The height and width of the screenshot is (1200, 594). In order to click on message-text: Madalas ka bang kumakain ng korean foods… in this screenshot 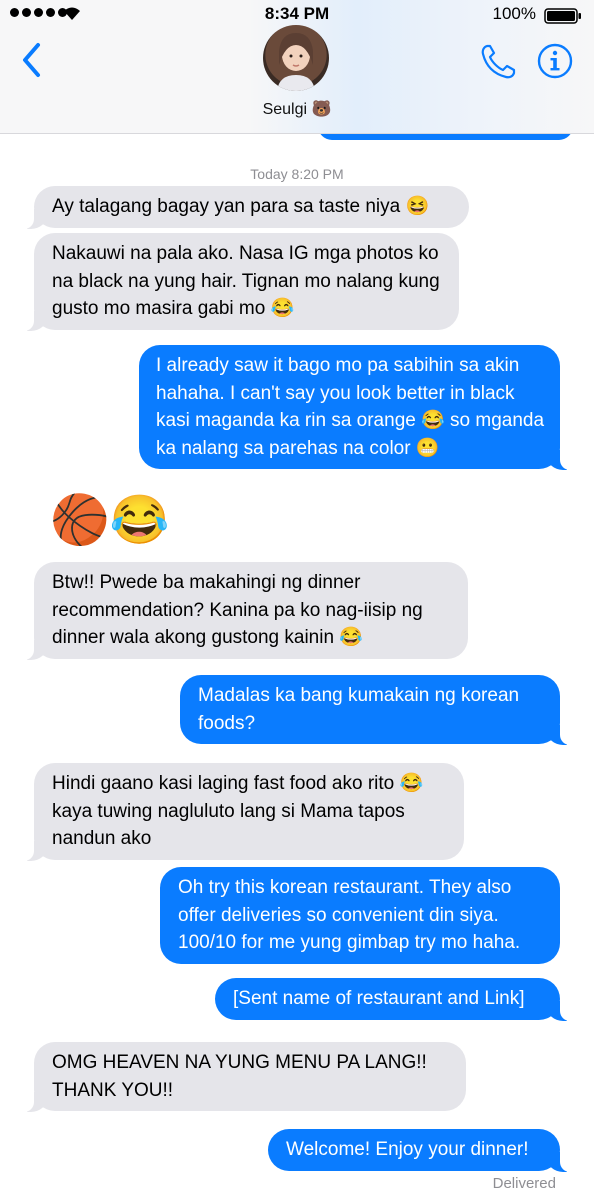, I will do `click(359, 709)`.